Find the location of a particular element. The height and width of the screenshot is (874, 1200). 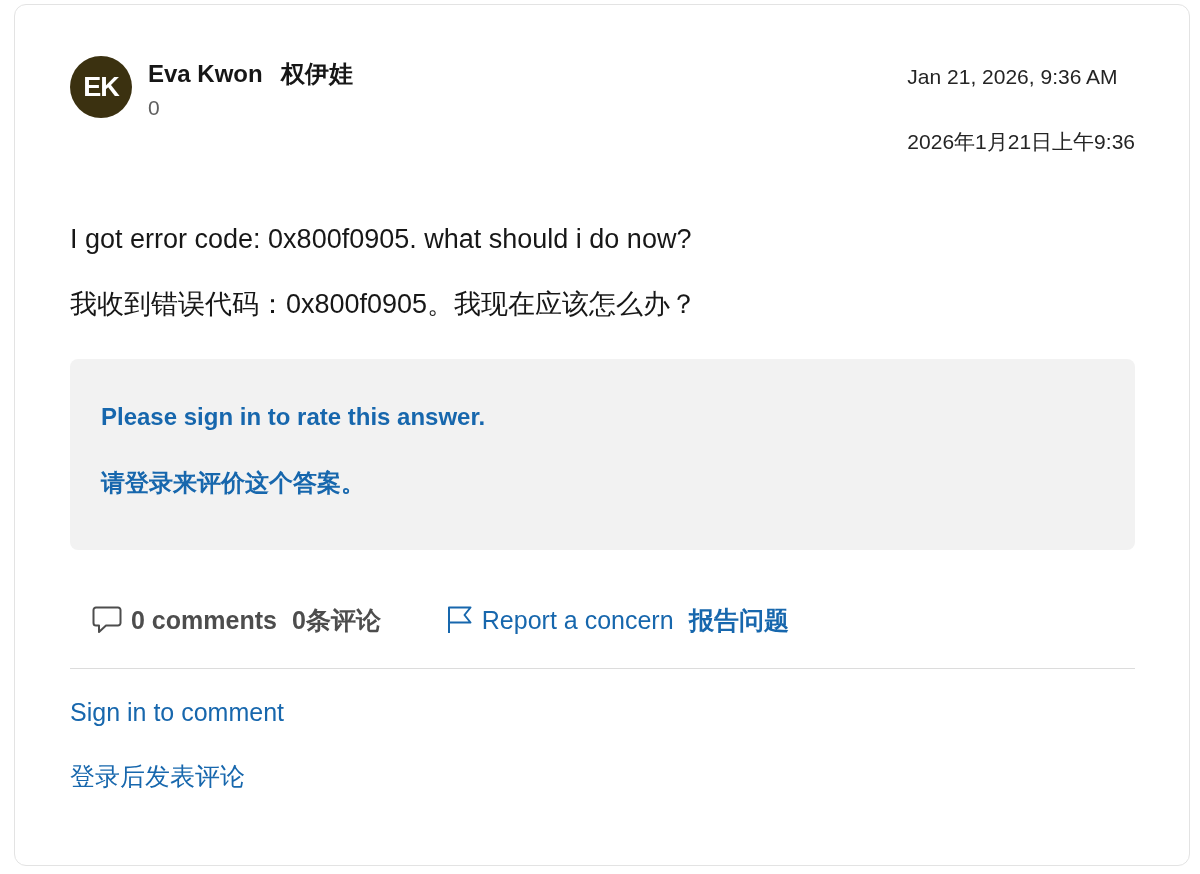

comments-button: 0 comments 0条评论 is located at coordinates (236, 620).